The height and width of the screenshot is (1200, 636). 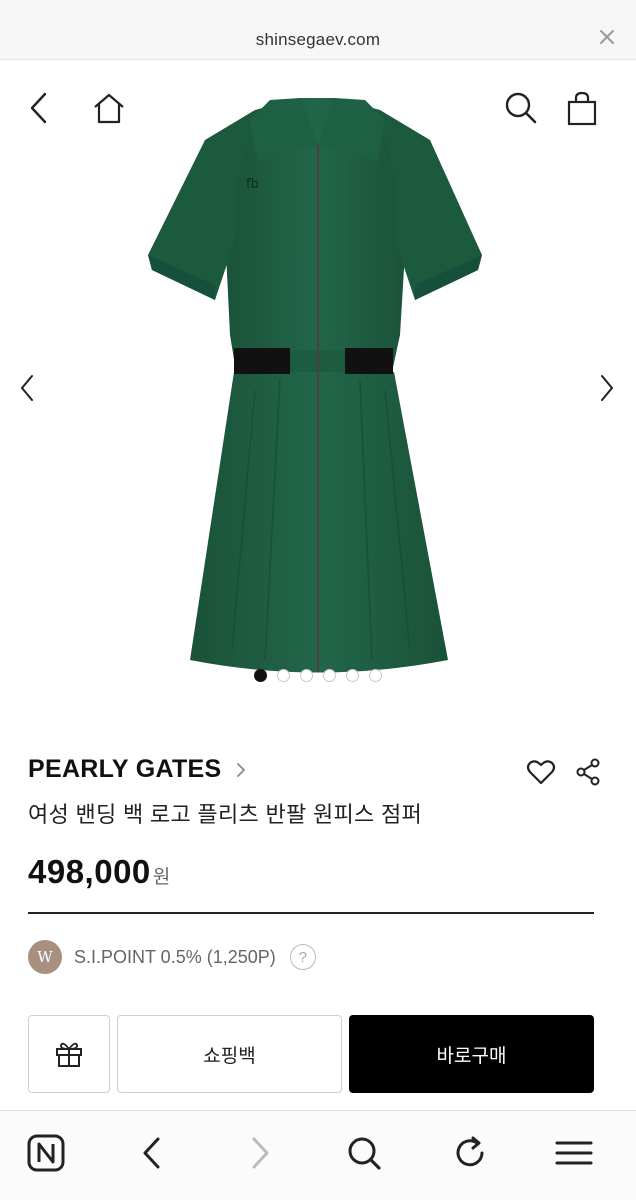 I want to click on home-icon, so click(x=109, y=108).